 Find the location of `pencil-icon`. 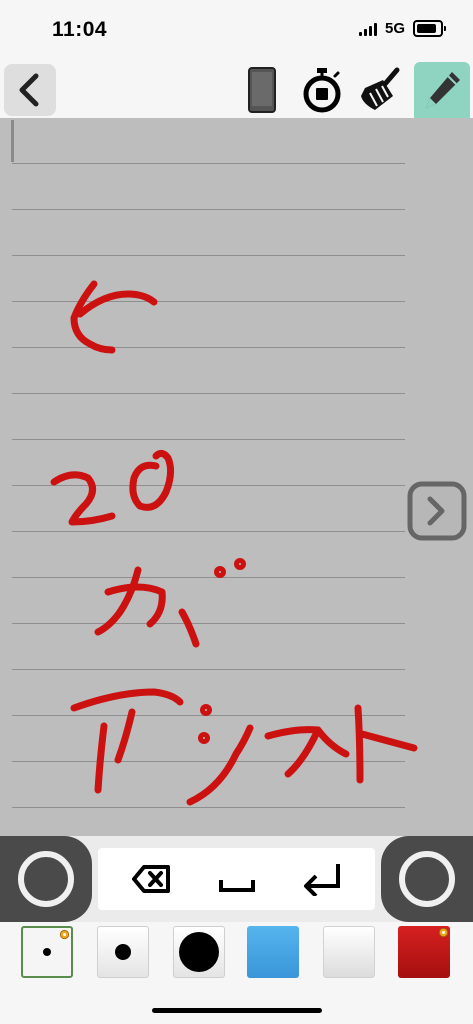

pencil-icon is located at coordinates (443, 90).